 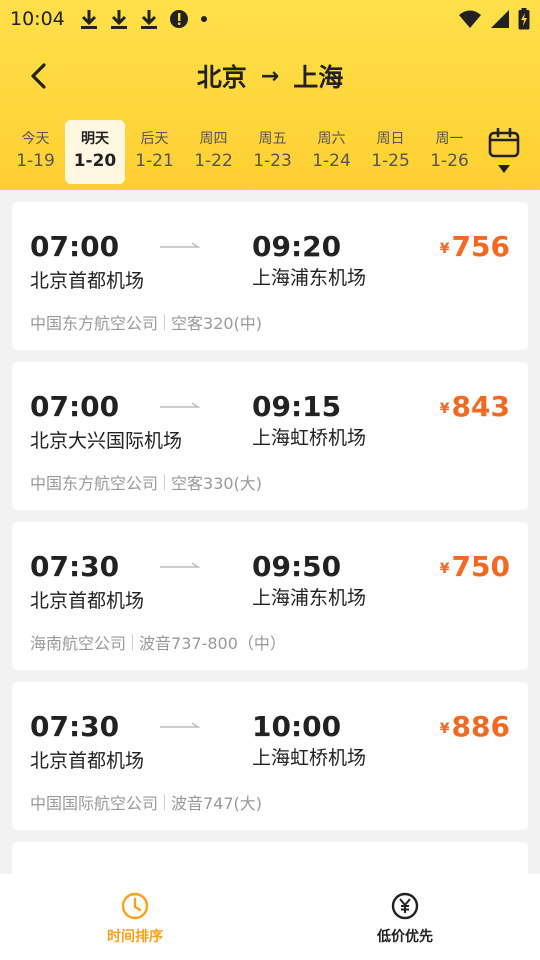 What do you see at coordinates (270, 19) in the screenshot?
I see `status-bar: 10:04` at bounding box center [270, 19].